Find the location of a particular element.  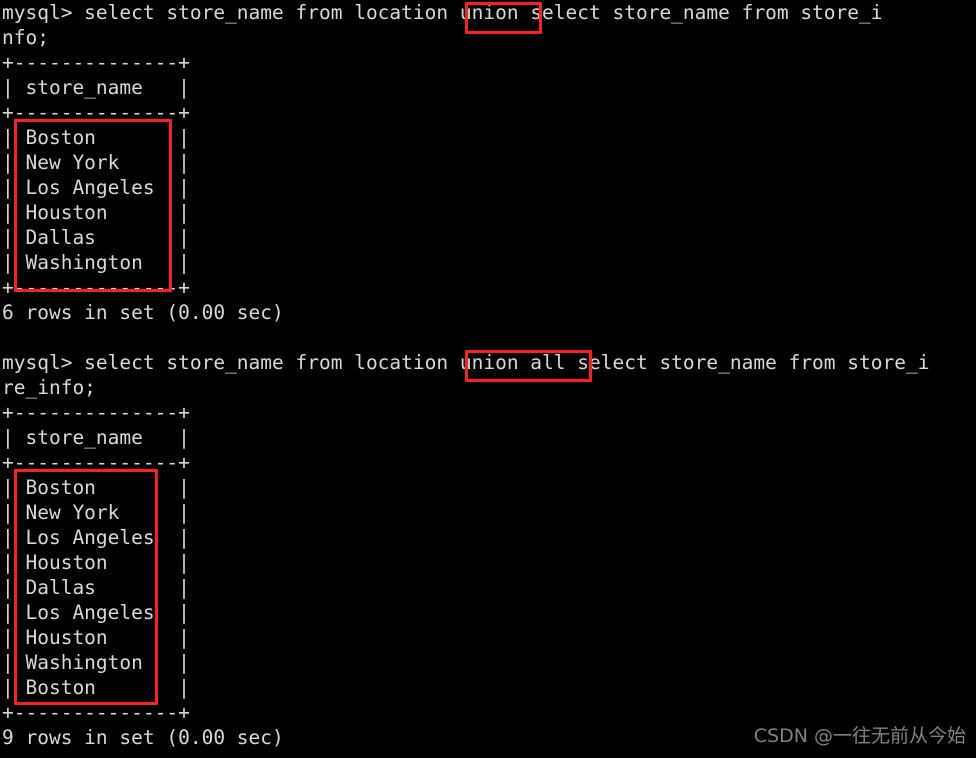

table1-header-row: | store_name | is located at coordinates (96, 87).